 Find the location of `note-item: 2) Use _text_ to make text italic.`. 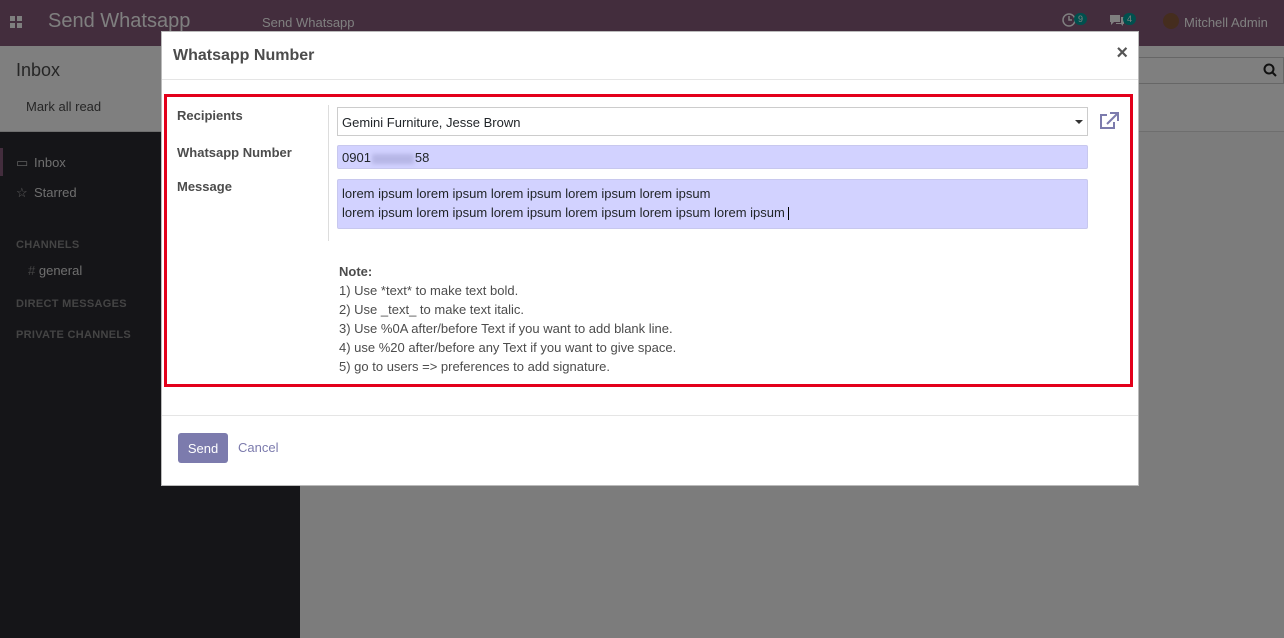

note-item: 2) Use _text_ to make text italic. is located at coordinates (431, 309).